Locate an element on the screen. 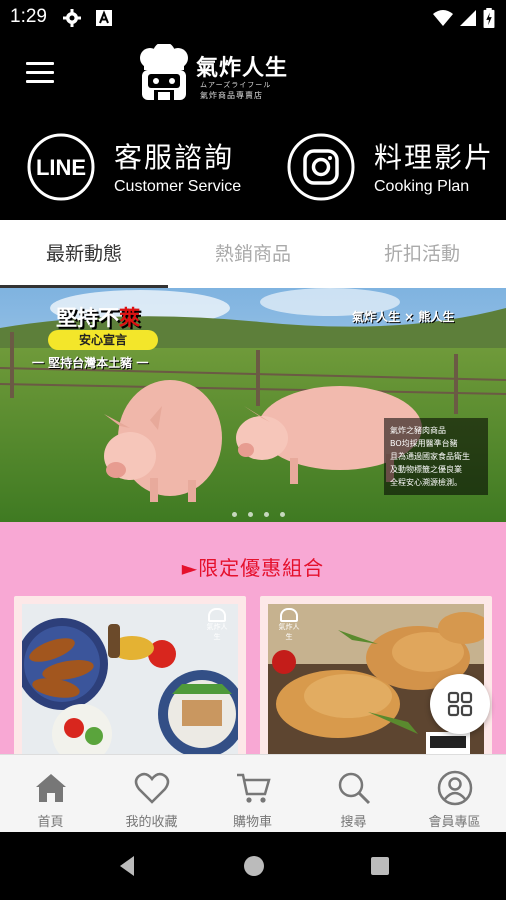 Image resolution: width=506 pixels, height=900 pixels. status-time: 1:29 is located at coordinates (28, 16).